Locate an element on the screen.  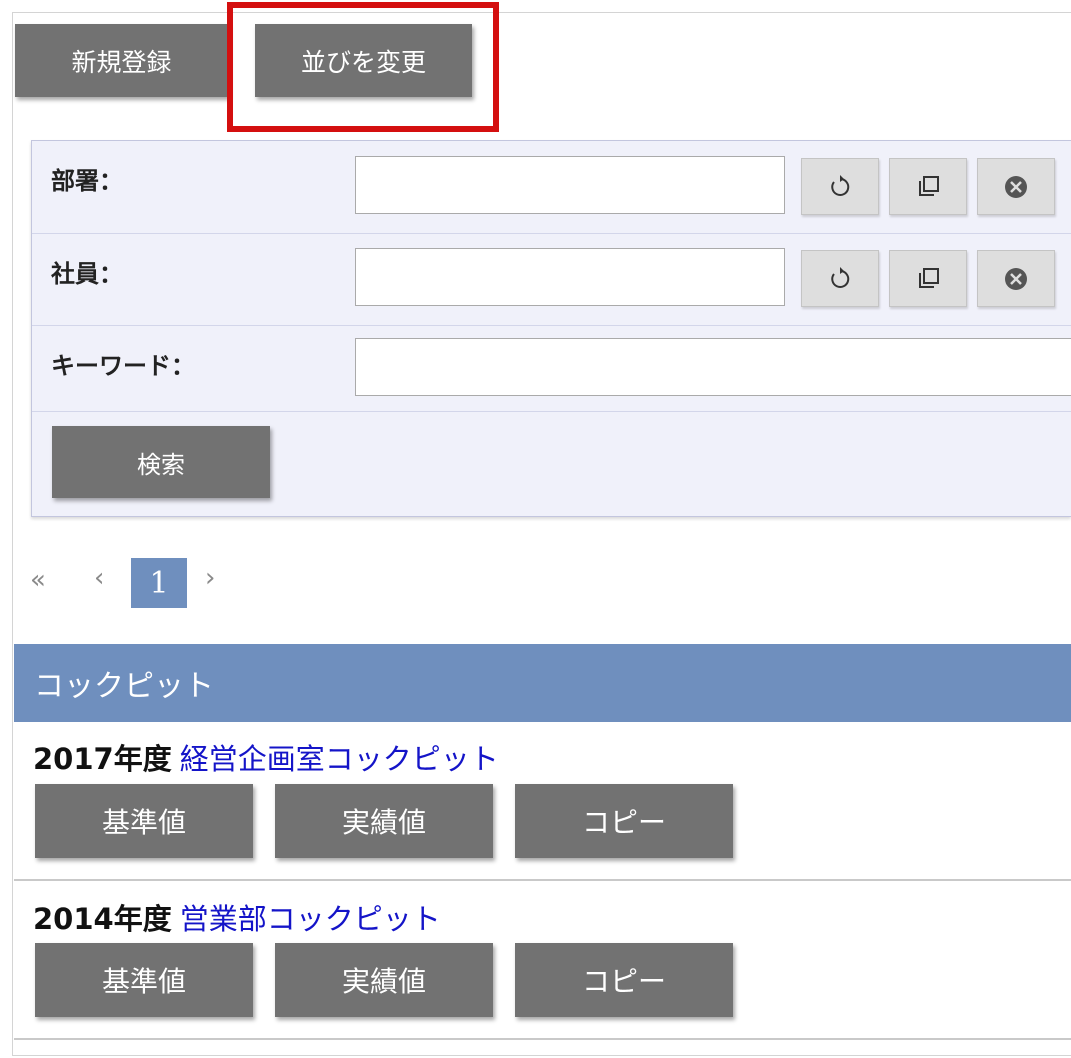
cockpit-link: 経営企画室コックピット is located at coordinates (339, 759).